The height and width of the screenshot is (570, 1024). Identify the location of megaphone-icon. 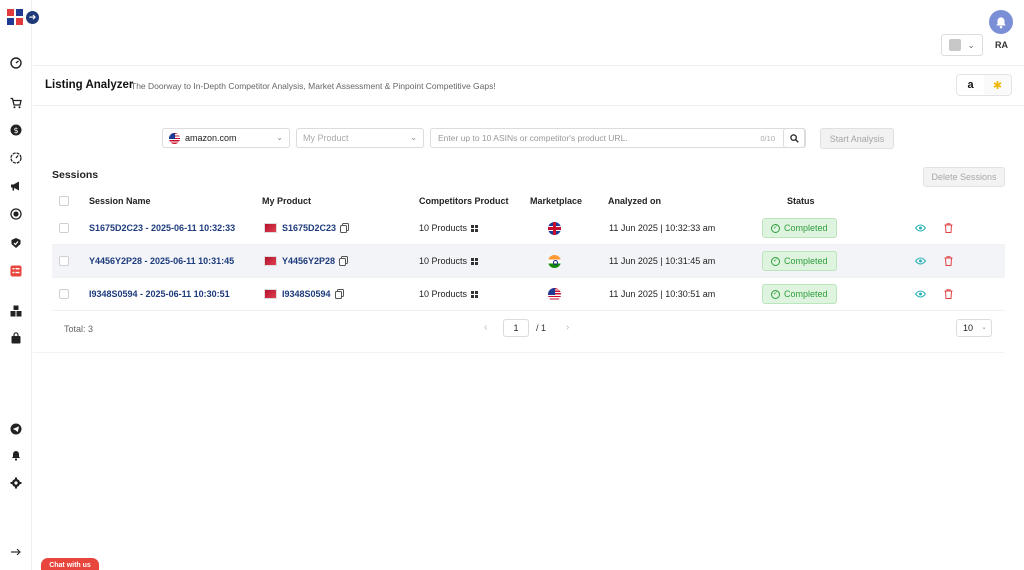
(16, 186).